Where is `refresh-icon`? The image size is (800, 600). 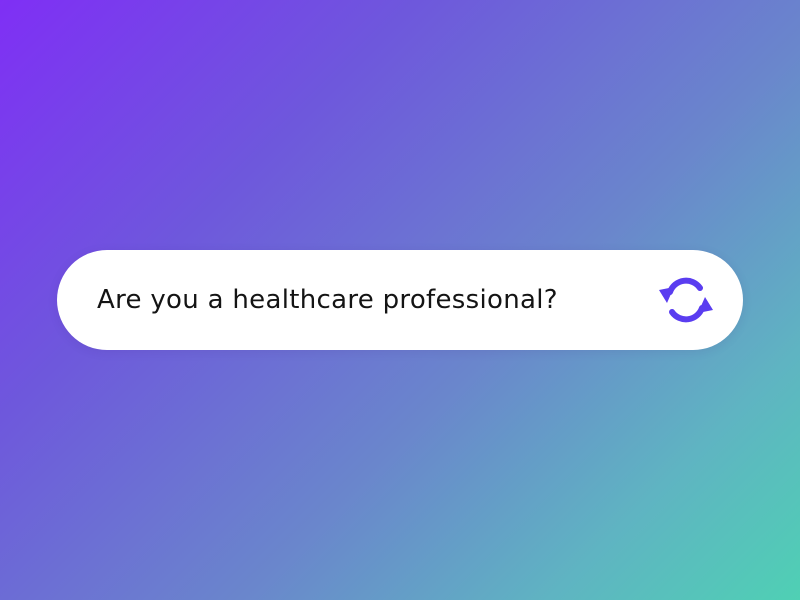 refresh-icon is located at coordinates (686, 300).